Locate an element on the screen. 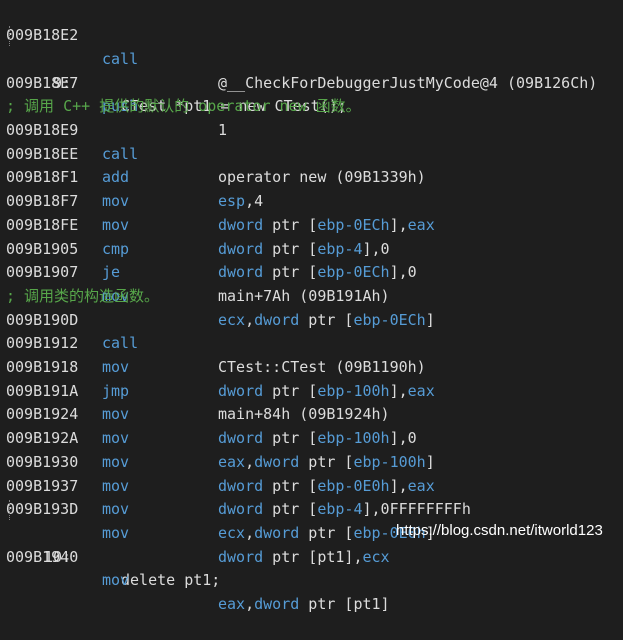  register: eax is located at coordinates (232, 604).